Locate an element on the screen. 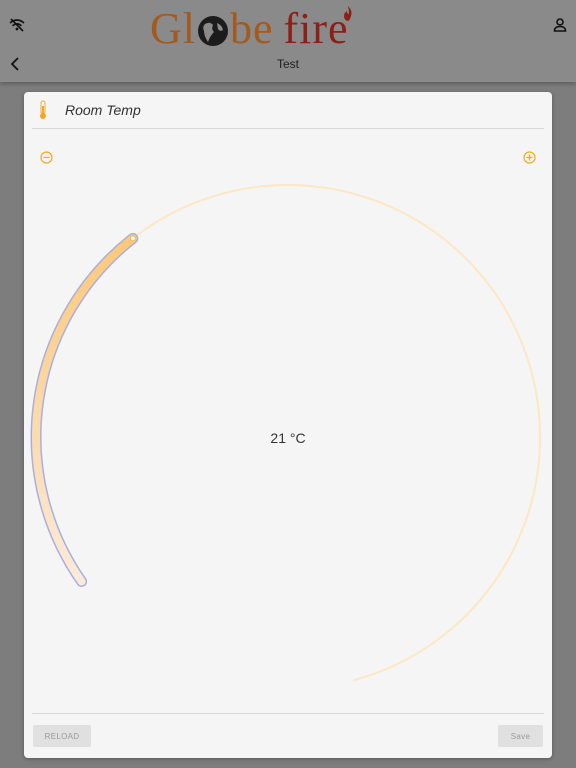 The height and width of the screenshot is (768, 576). dial-value-arc is located at coordinates (84, 410).